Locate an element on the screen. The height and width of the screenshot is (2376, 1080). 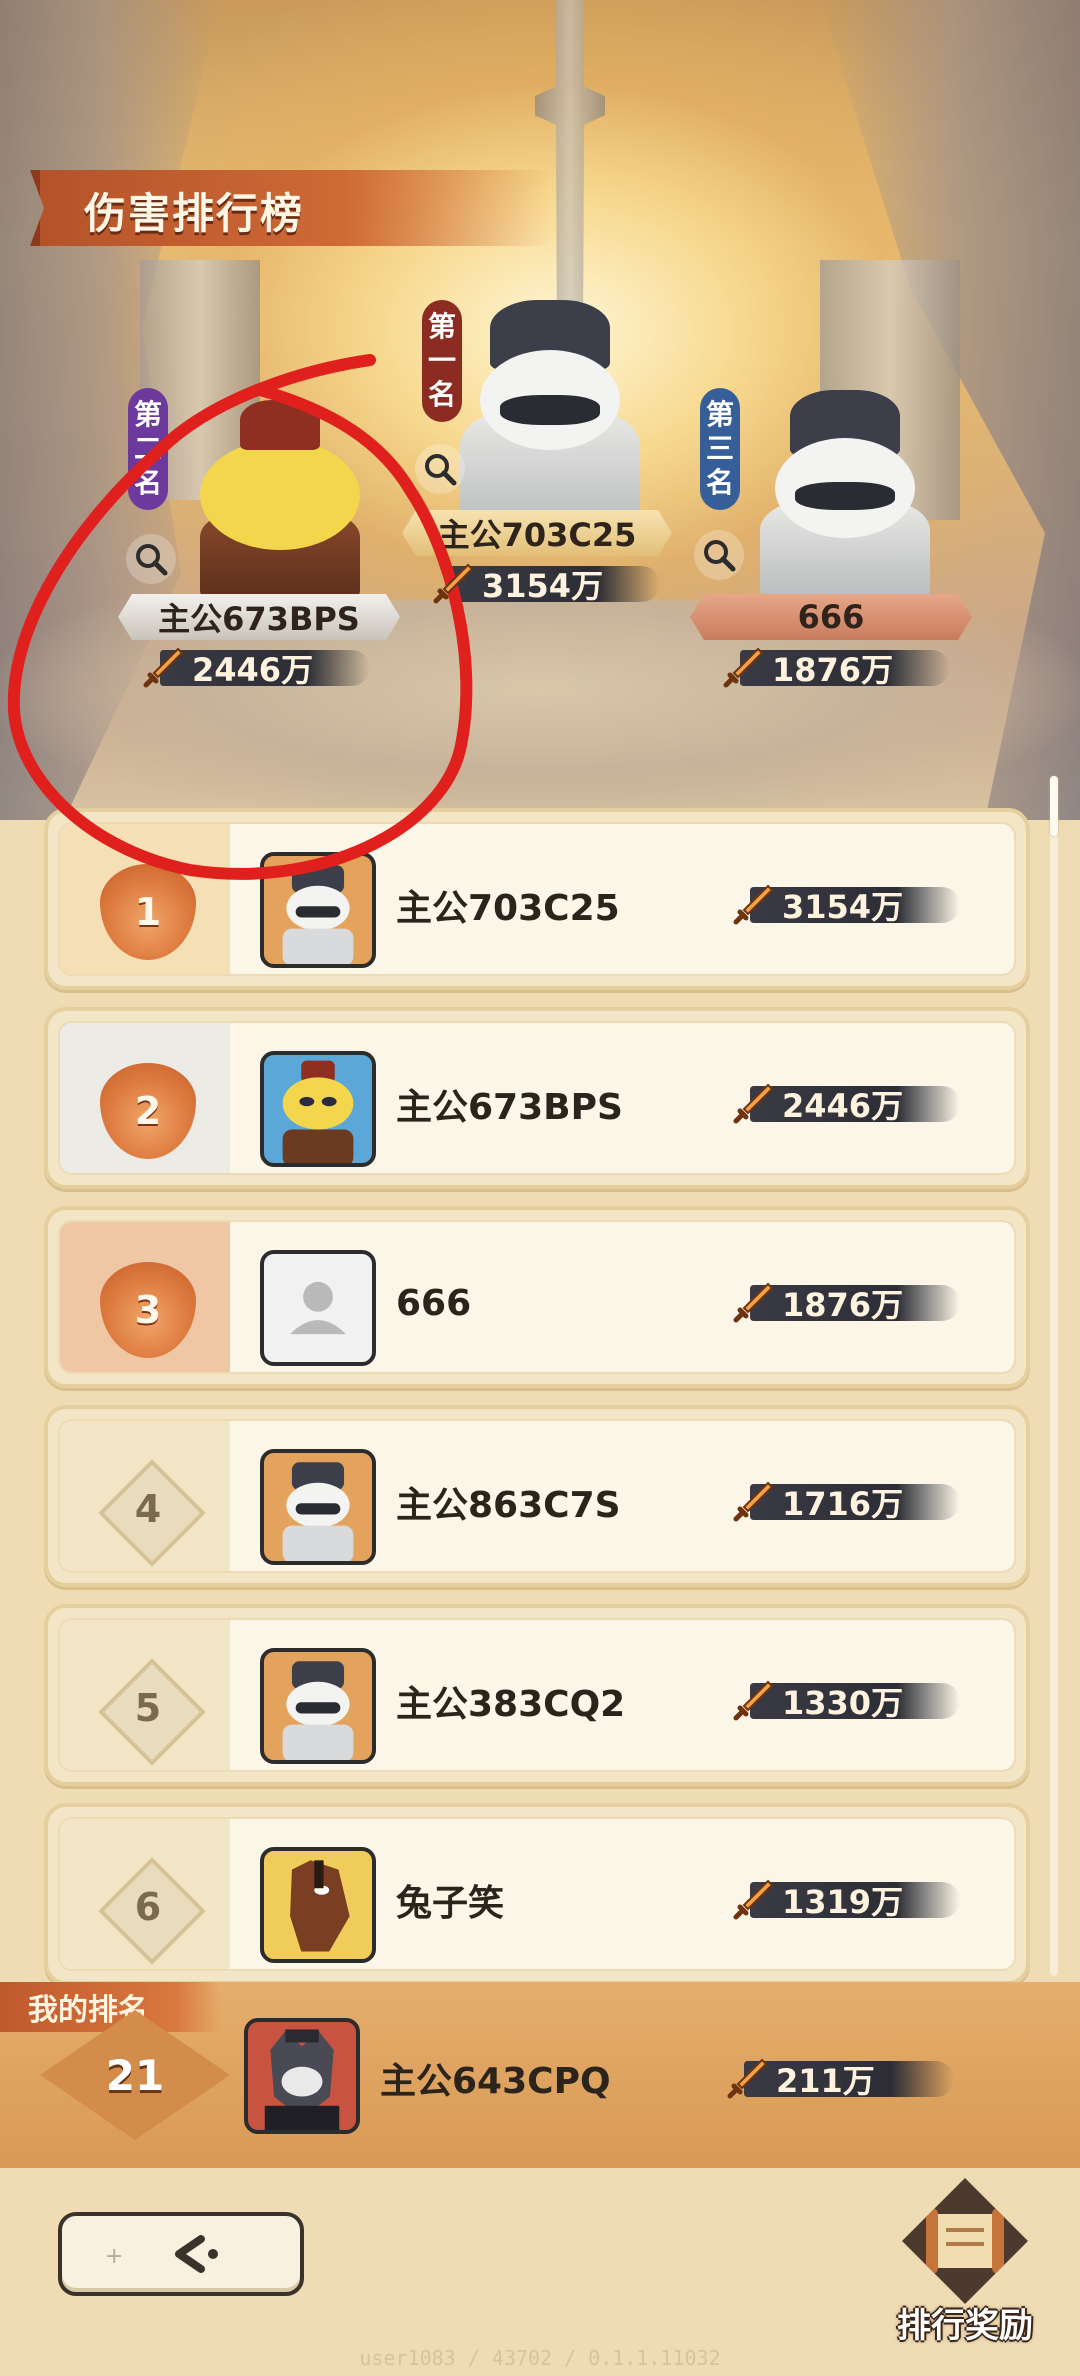
player-power: 2446万 is located at coordinates (845, 1104).